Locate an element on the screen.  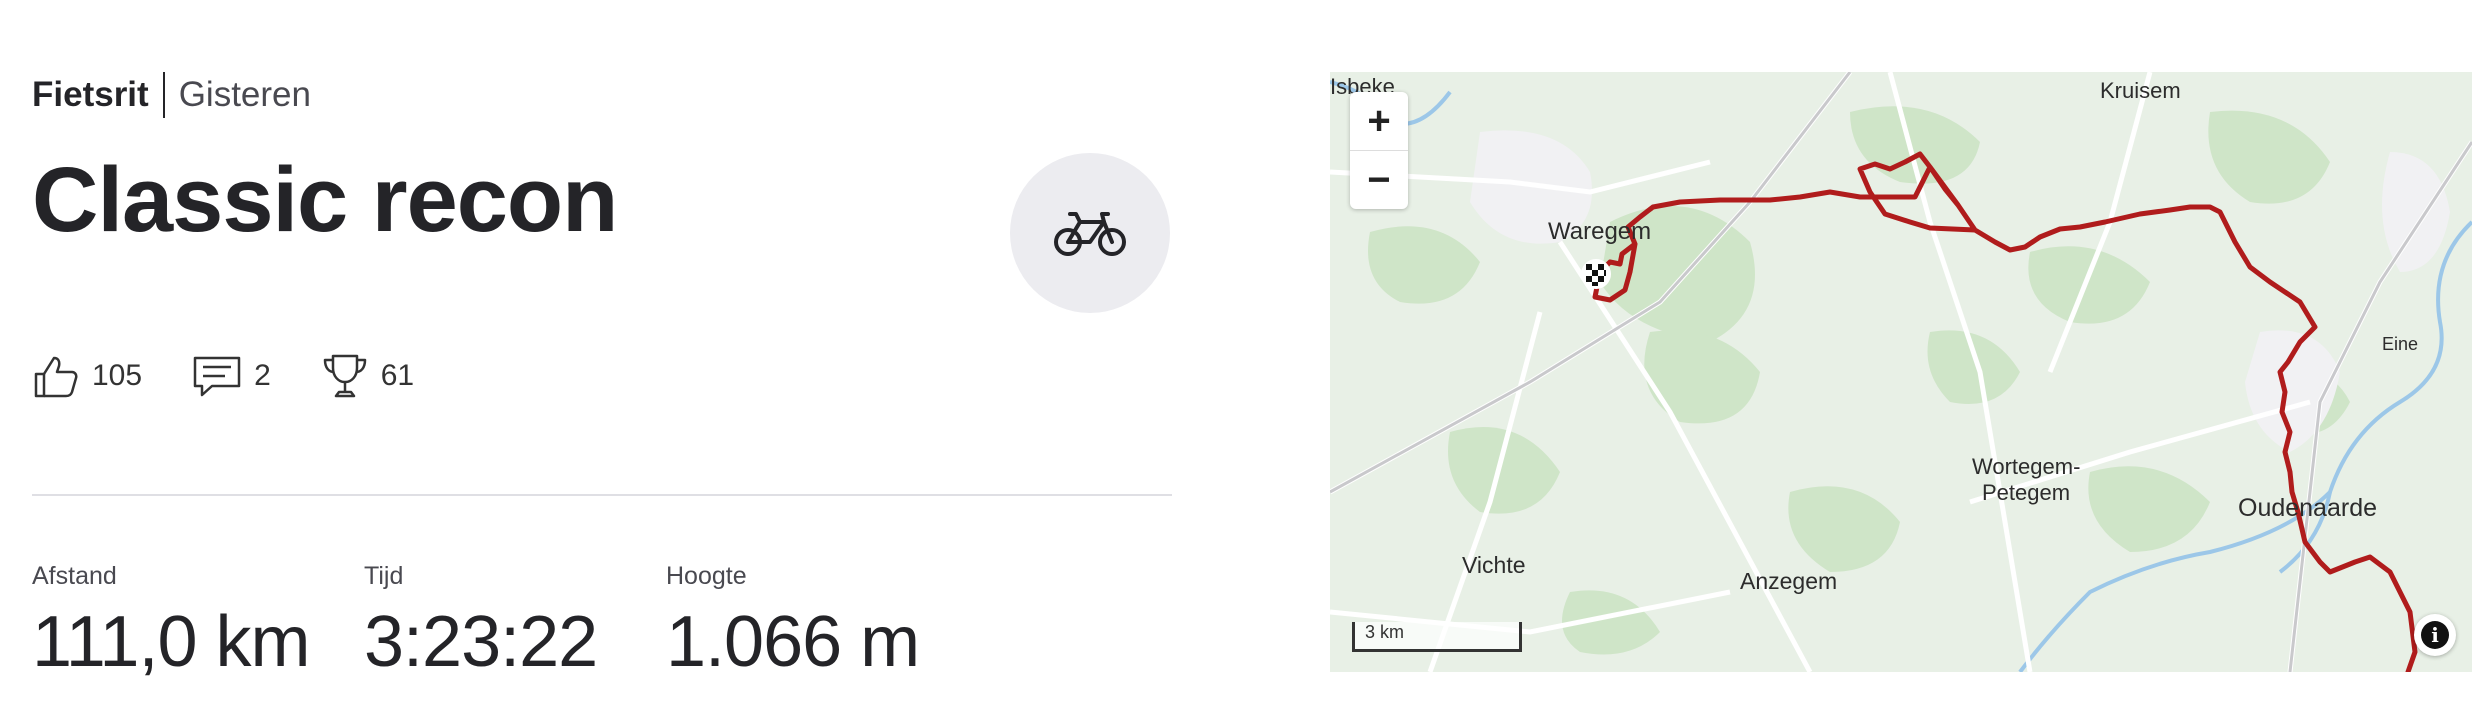
sport-badge is located at coordinates (1090, 233).